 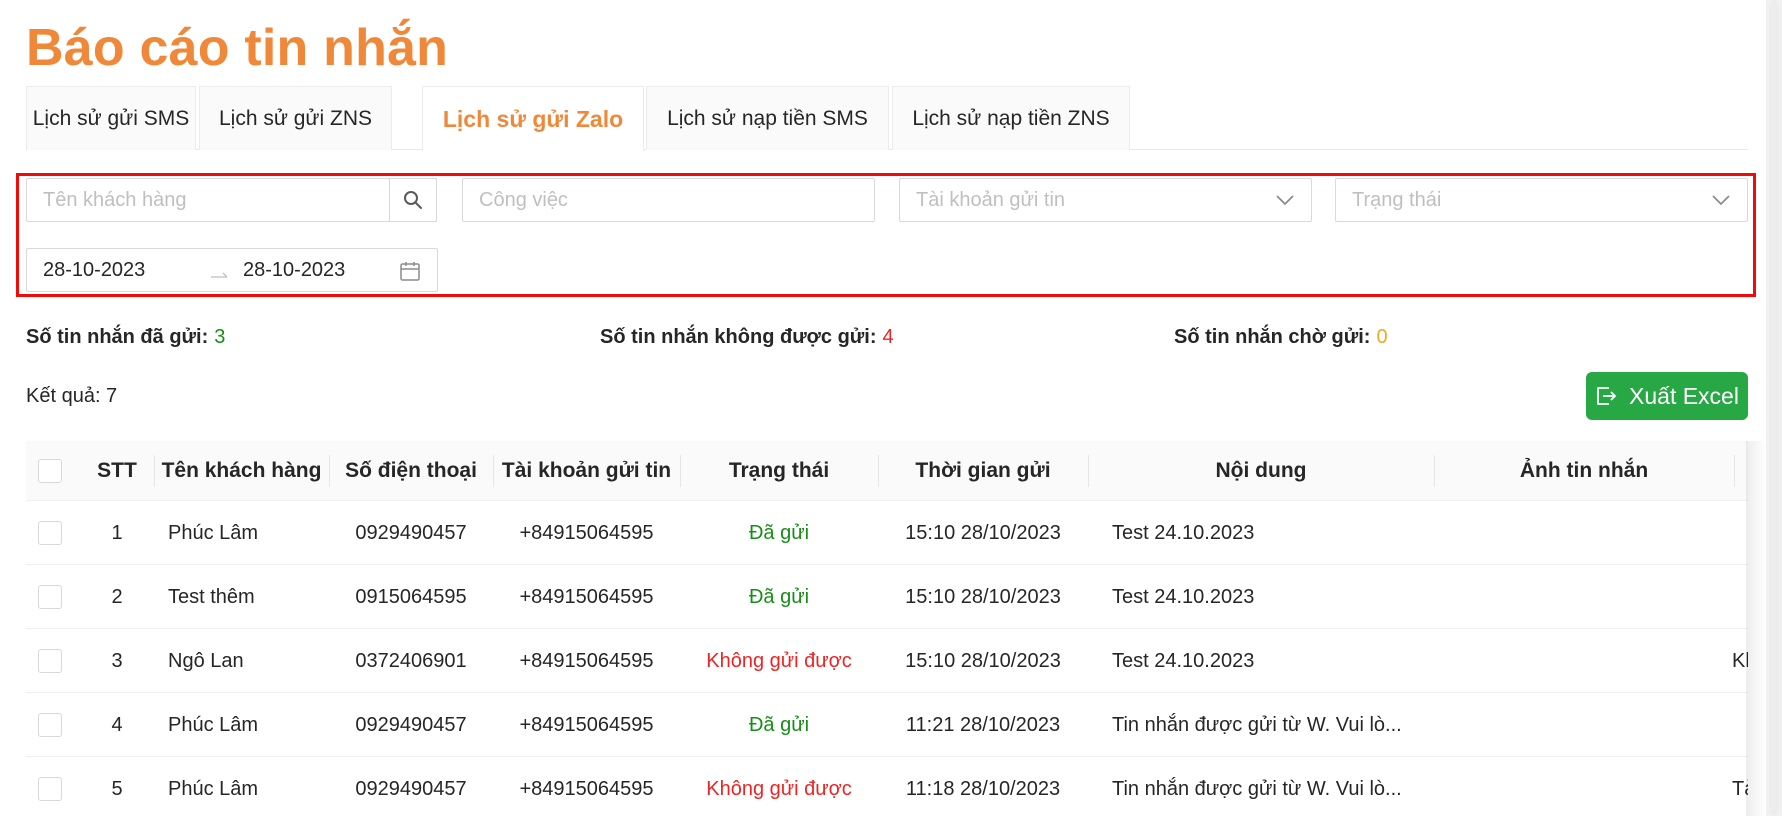 I want to click on export-excel-button: Xuất Excel, so click(x=1667, y=396).